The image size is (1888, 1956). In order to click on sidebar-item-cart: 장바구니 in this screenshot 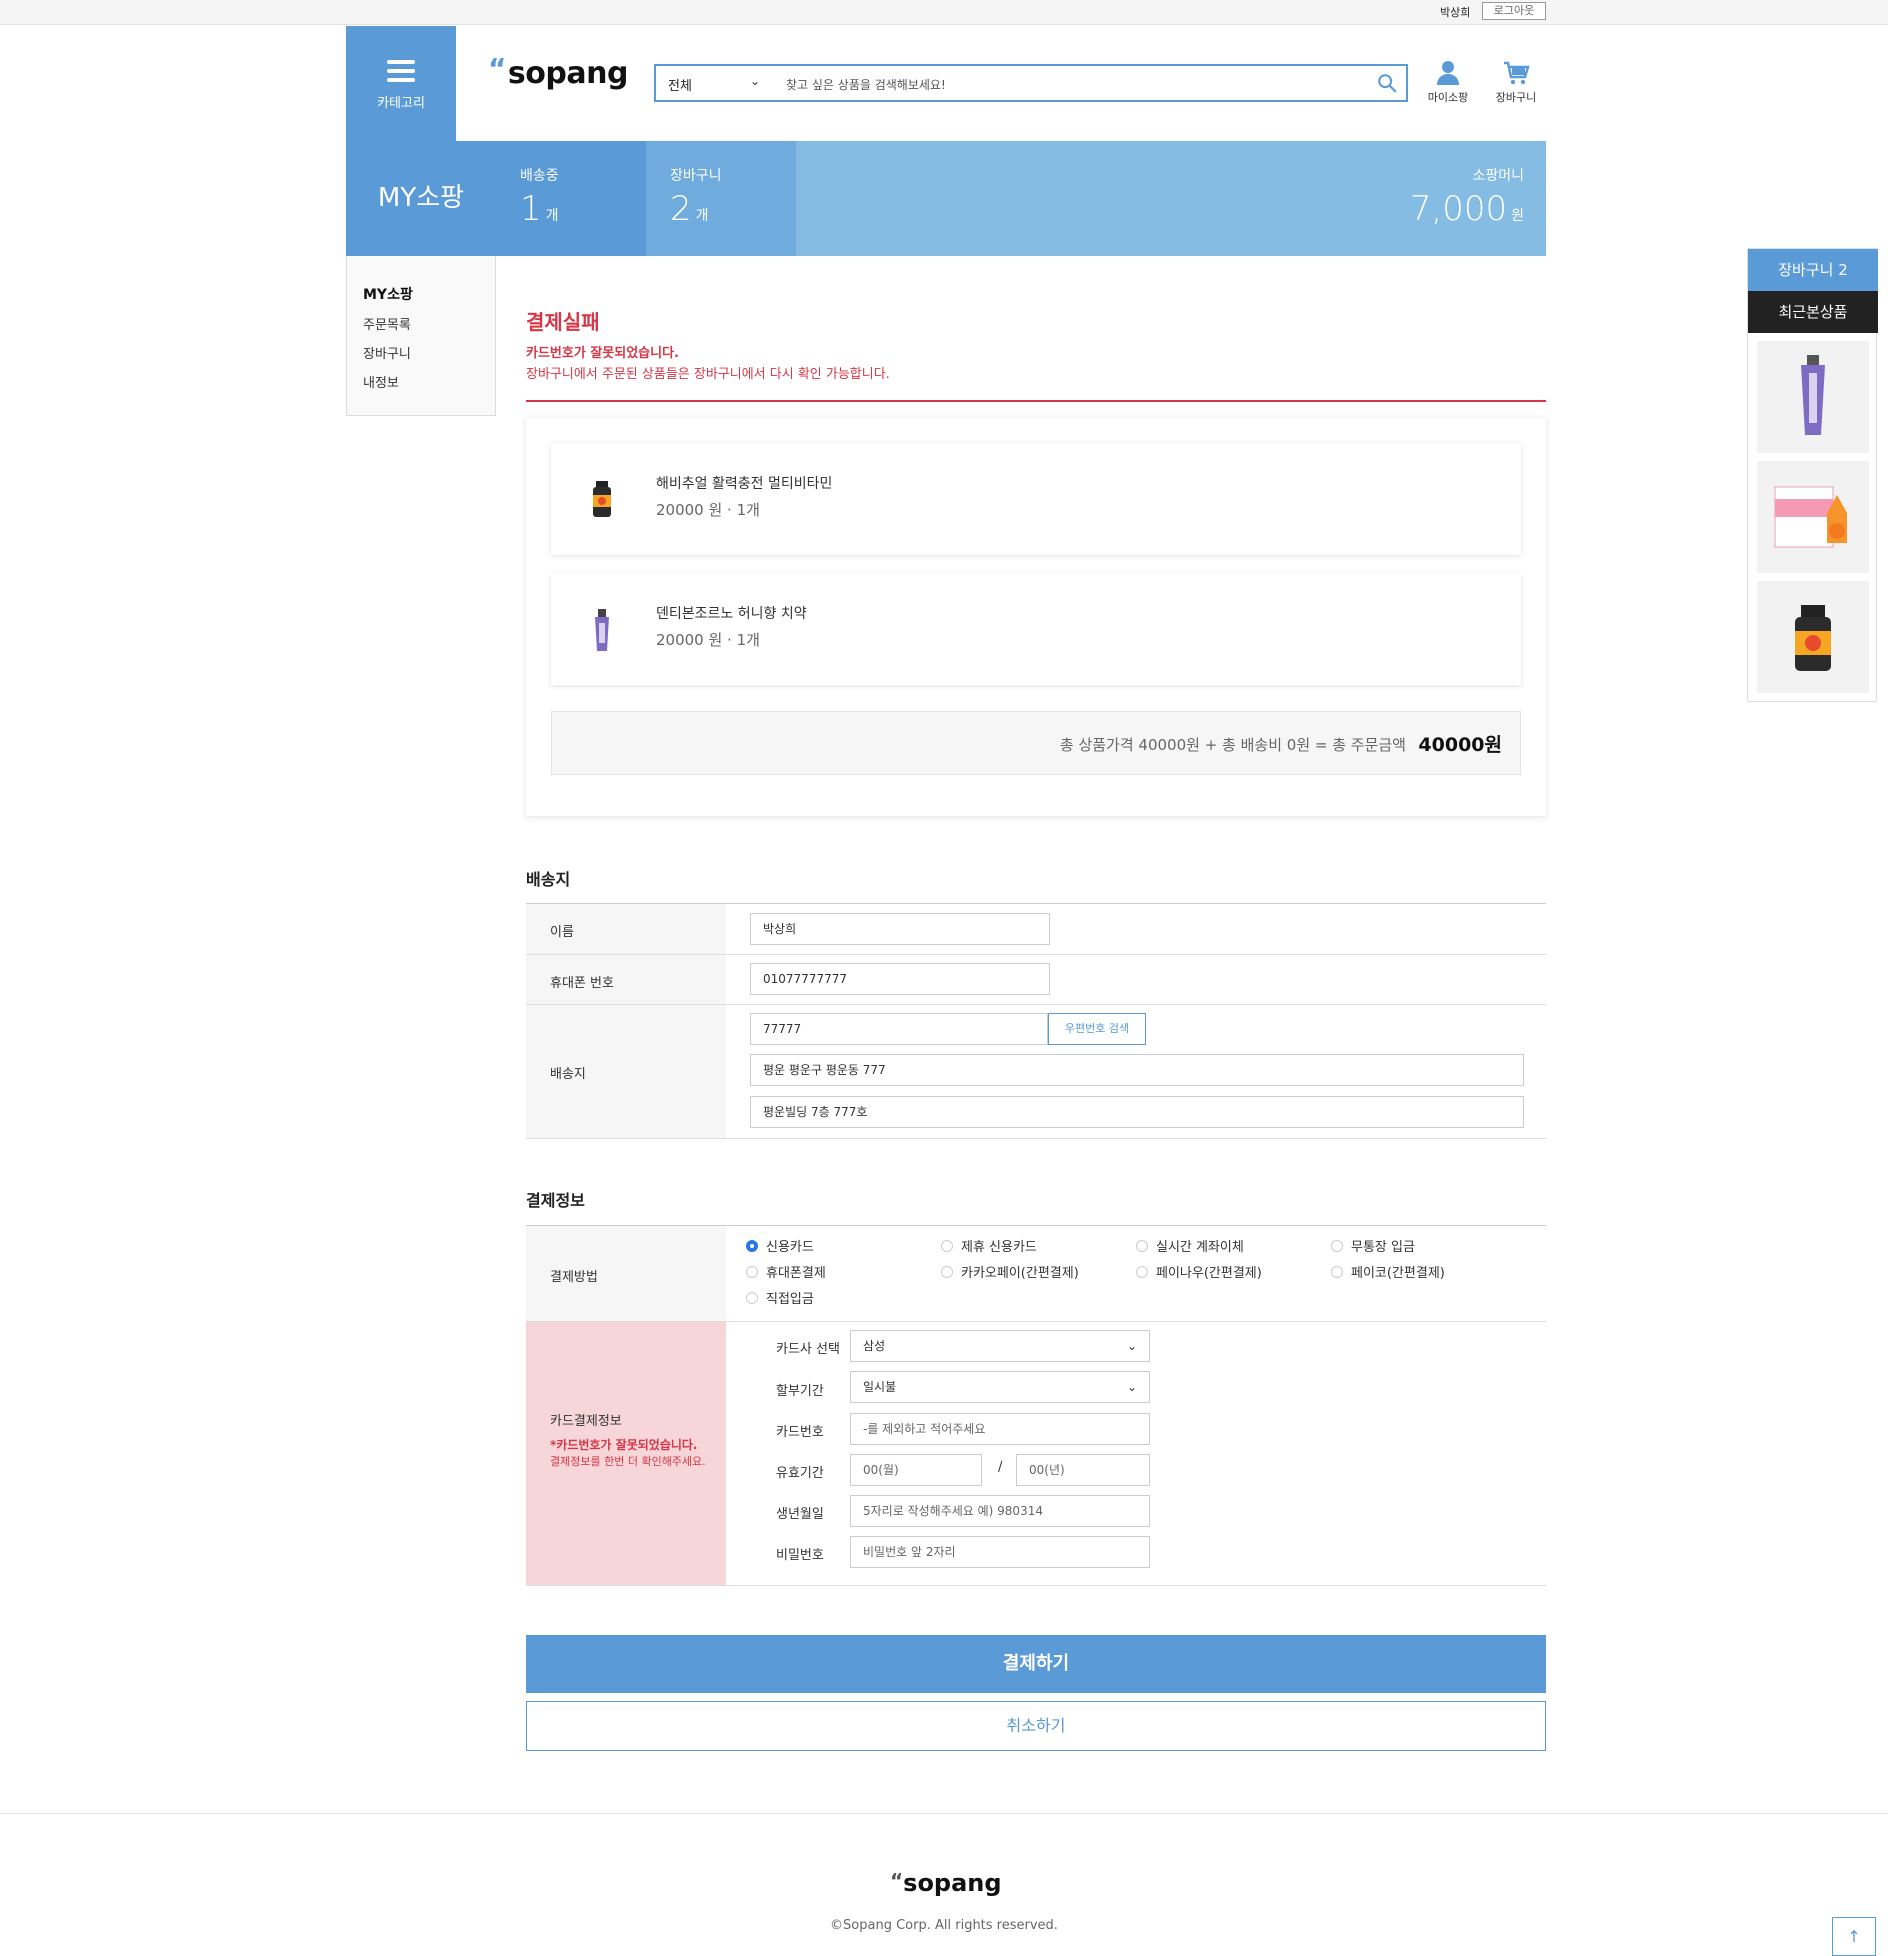, I will do `click(429, 352)`.